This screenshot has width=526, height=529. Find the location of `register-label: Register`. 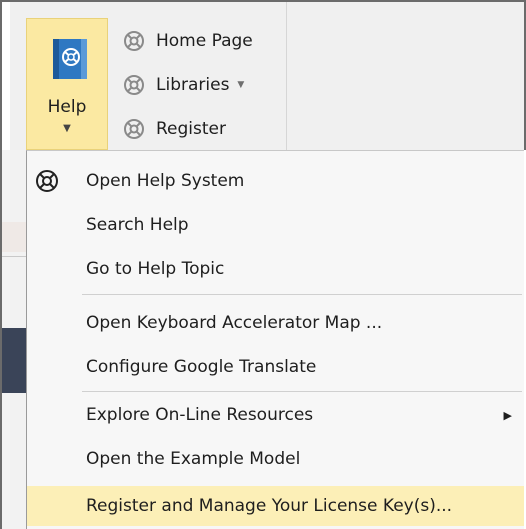

register-label: Register is located at coordinates (191, 129).